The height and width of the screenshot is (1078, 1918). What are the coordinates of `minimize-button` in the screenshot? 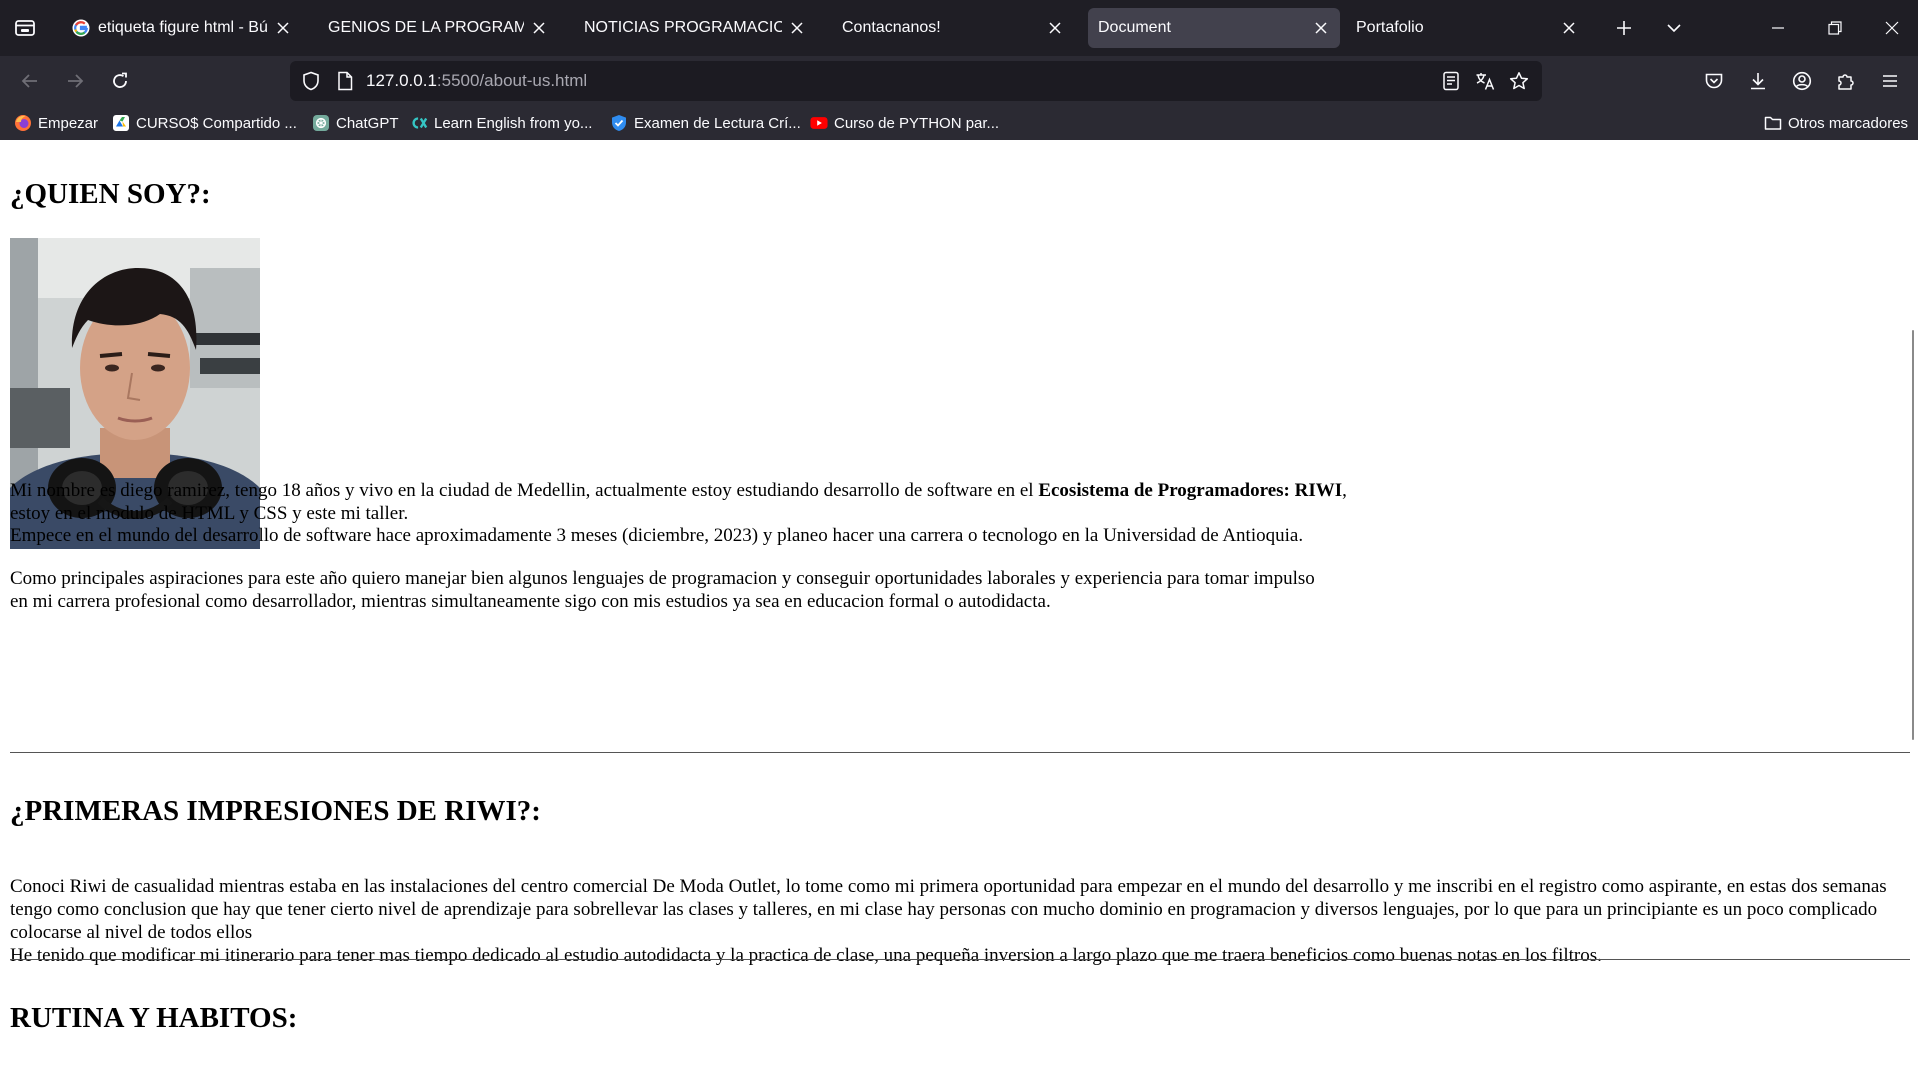 It's located at (1778, 28).